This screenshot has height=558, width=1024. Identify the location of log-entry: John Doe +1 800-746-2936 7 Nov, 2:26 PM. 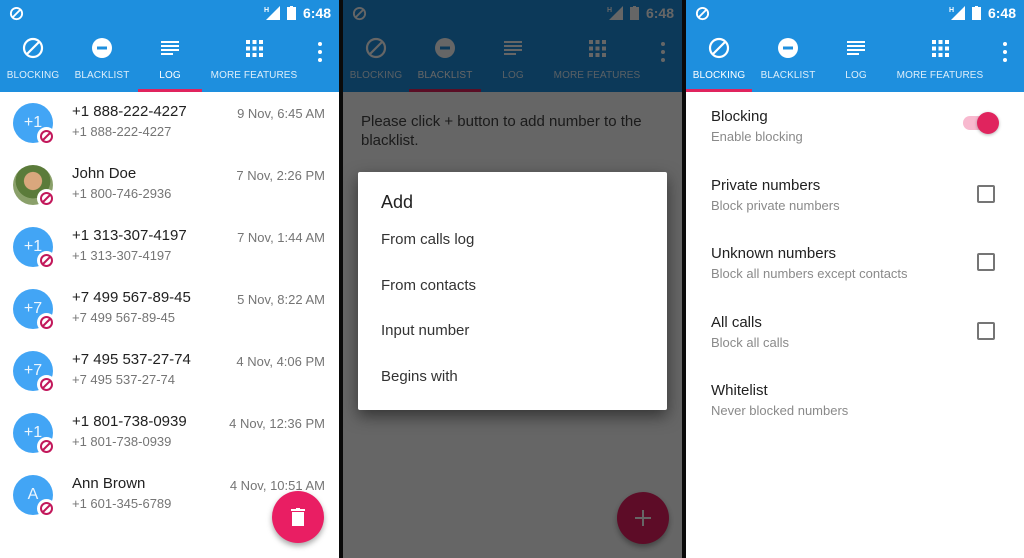
(169, 187).